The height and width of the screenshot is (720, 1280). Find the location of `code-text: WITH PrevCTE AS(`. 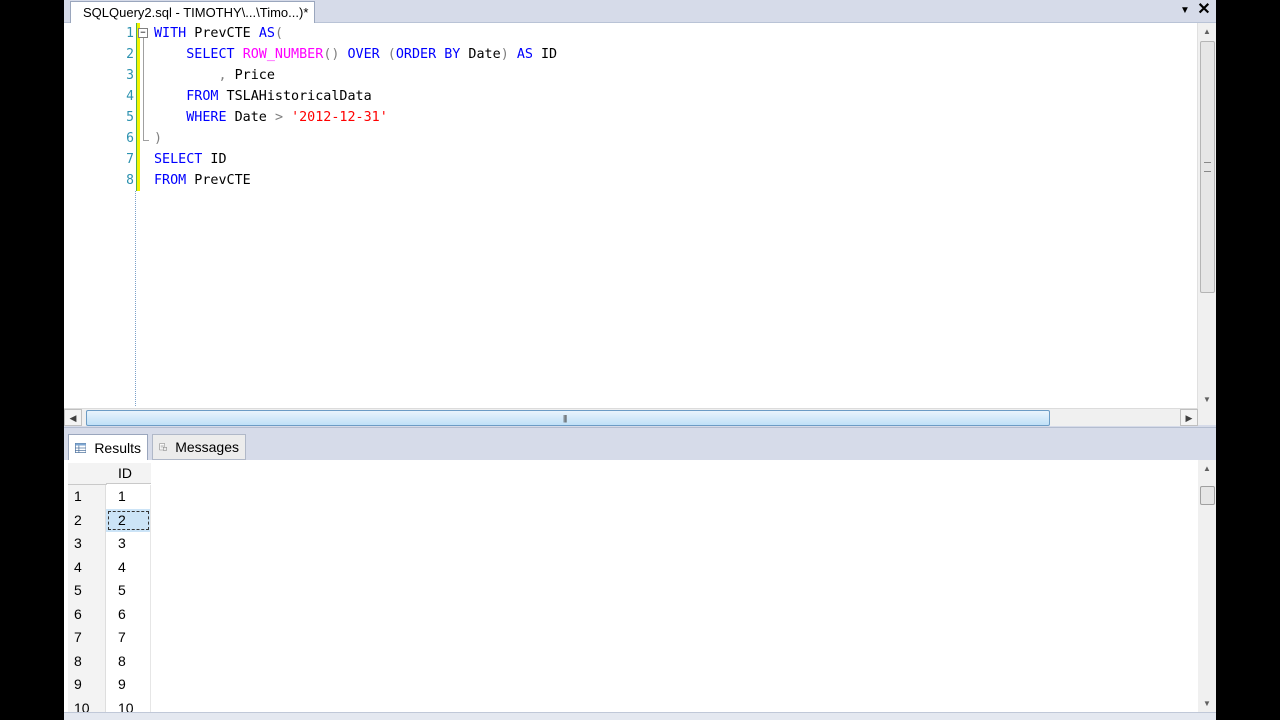

code-text: WITH PrevCTE AS( is located at coordinates (218, 33).